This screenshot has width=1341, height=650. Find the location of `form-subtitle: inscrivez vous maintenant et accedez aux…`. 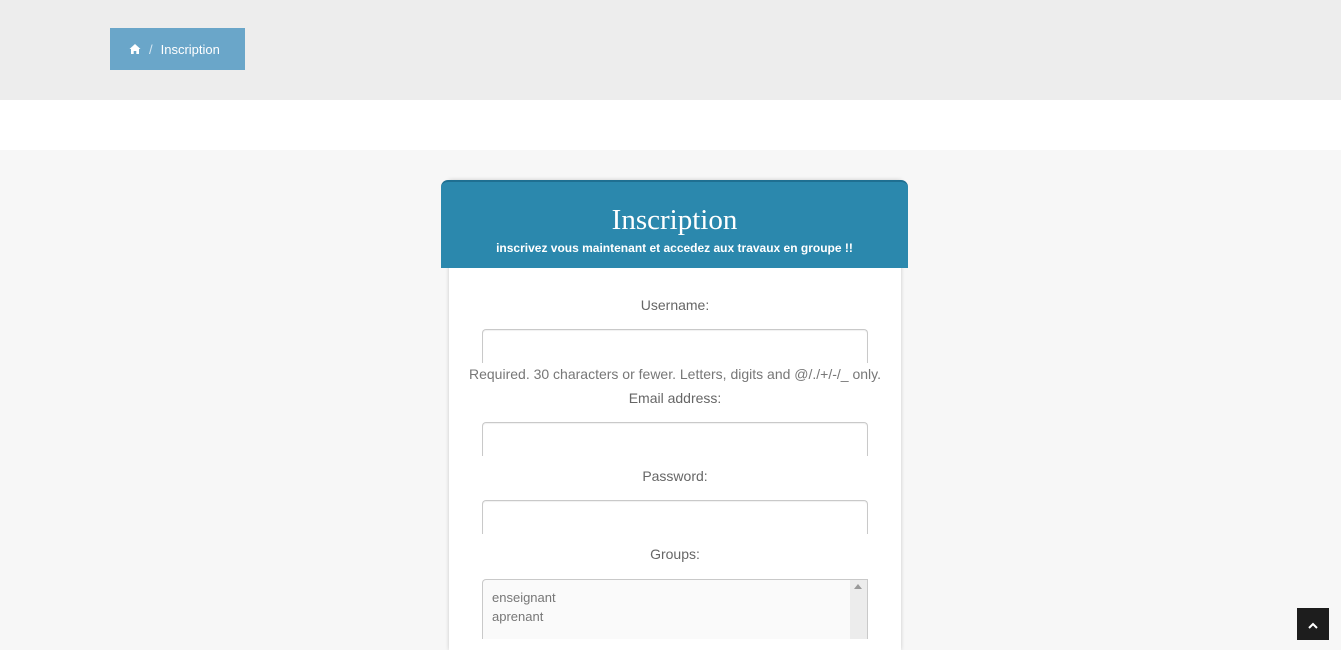

form-subtitle: inscrivez vous maintenant et accedez aux… is located at coordinates (674, 248).